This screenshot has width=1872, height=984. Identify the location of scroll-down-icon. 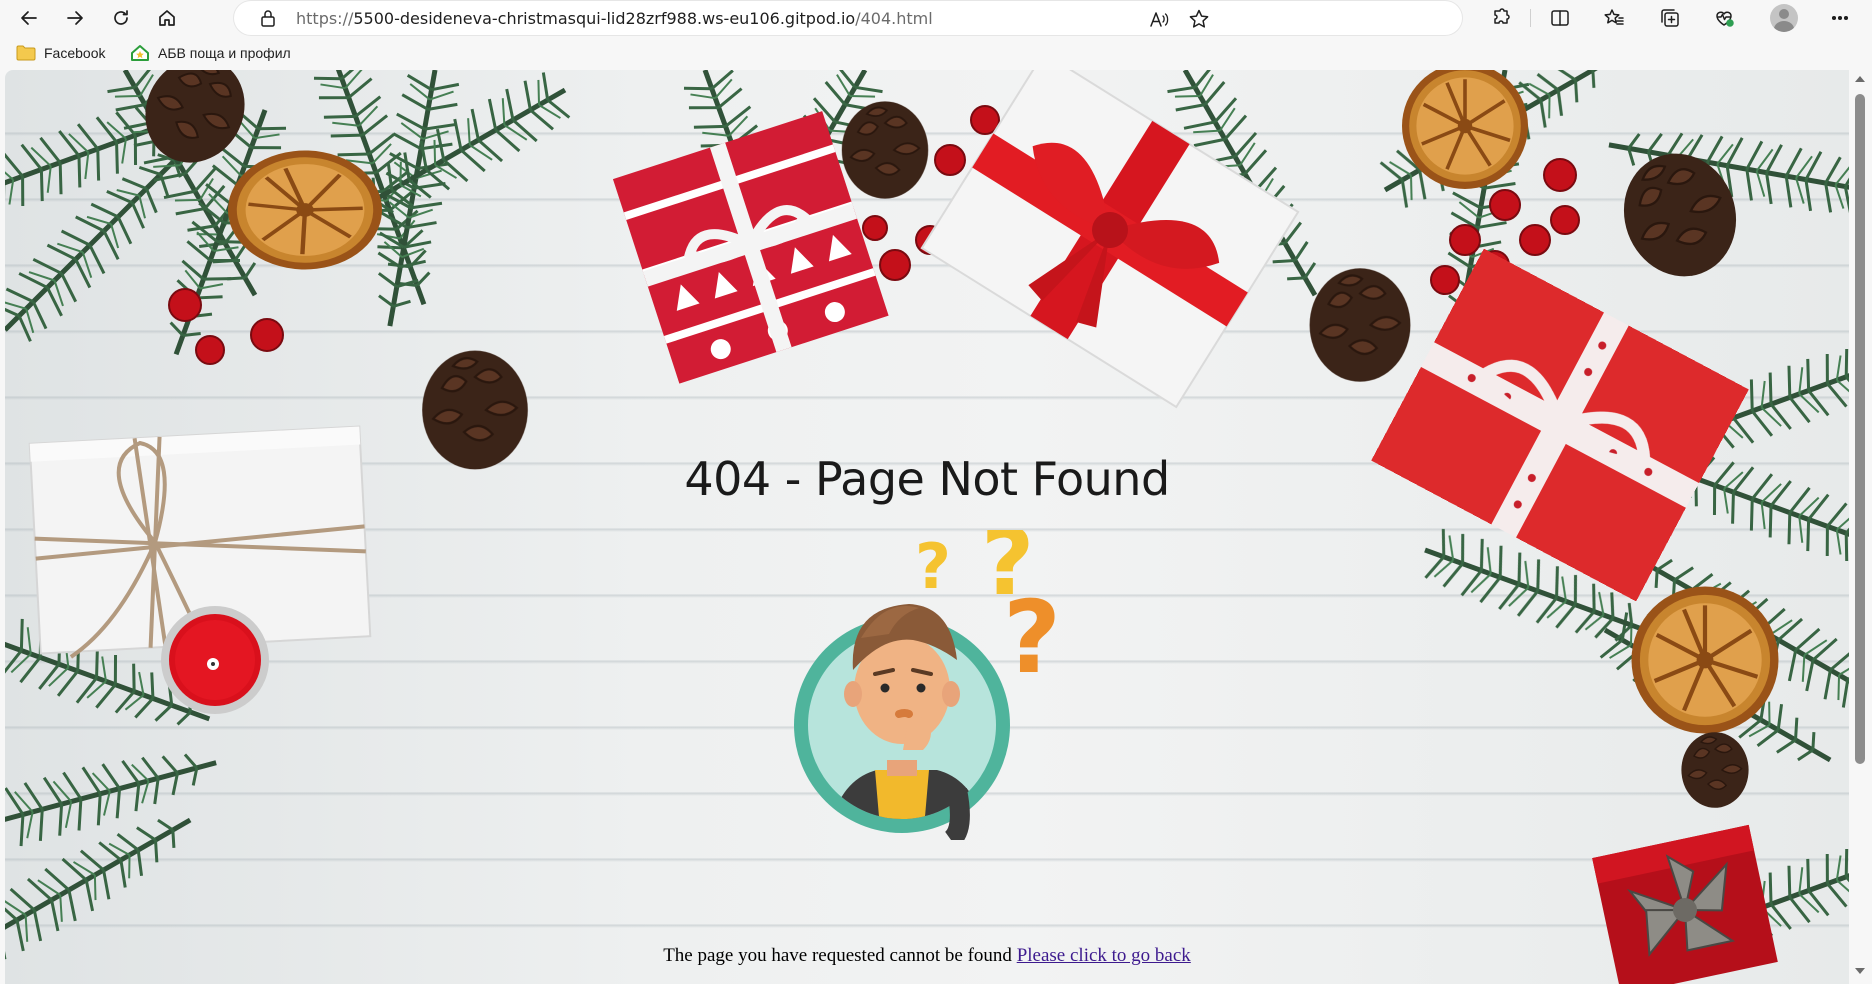
(1860, 971).